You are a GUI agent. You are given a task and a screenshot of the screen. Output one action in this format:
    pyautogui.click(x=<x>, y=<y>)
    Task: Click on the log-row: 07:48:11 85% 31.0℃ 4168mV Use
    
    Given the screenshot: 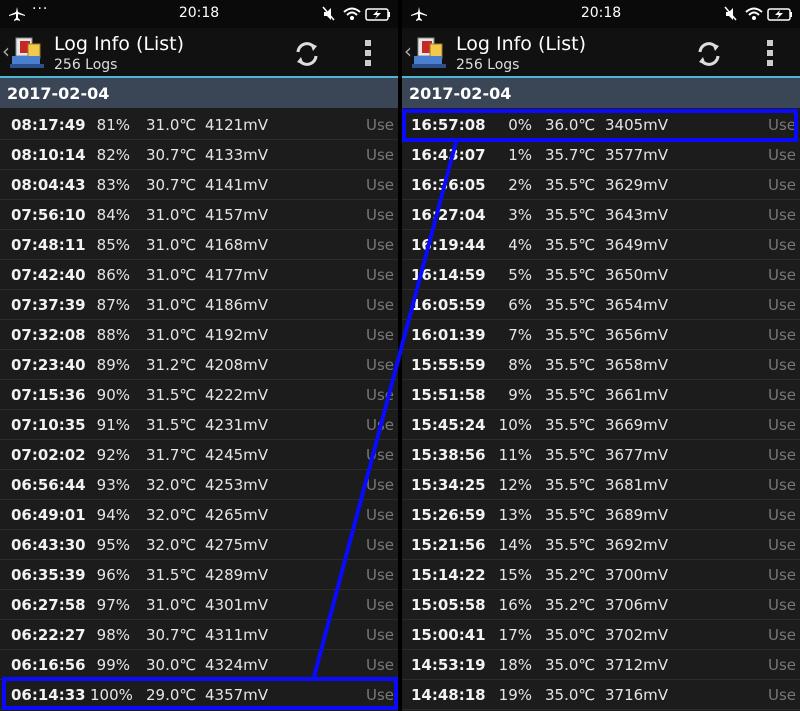 What is the action you would take?
    pyautogui.click(x=199, y=245)
    